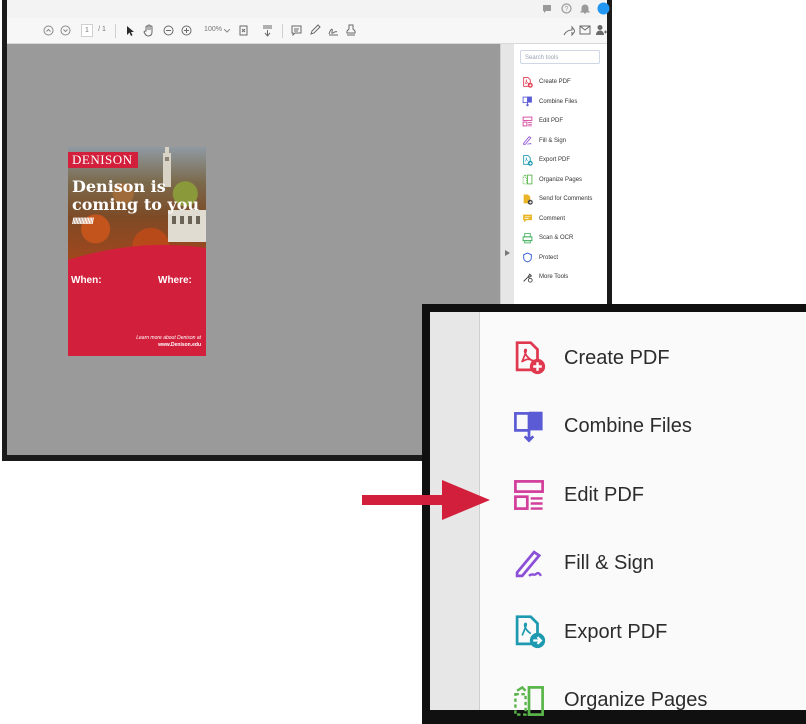 The width and height of the screenshot is (806, 724). I want to click on bell-icon, so click(585, 8).